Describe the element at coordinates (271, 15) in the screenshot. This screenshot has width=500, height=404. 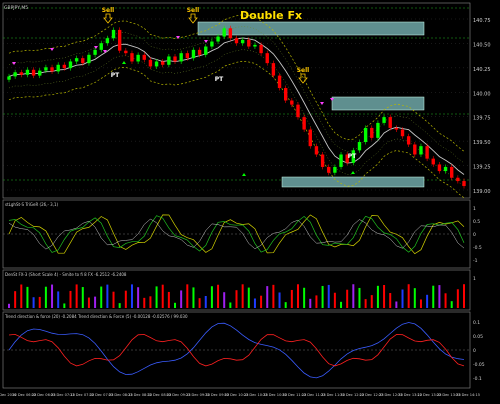
I see `chart-title-text: Double Fx` at that location.